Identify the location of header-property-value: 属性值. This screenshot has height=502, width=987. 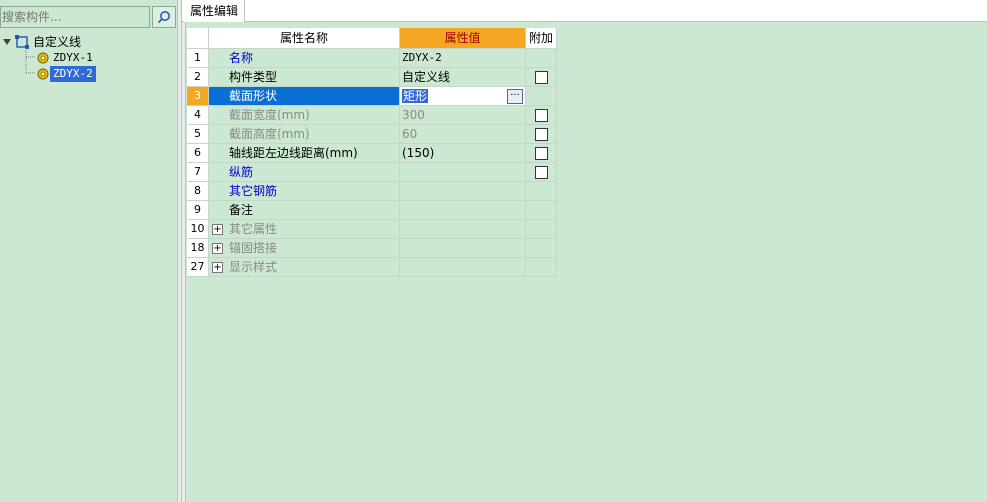
(463, 38).